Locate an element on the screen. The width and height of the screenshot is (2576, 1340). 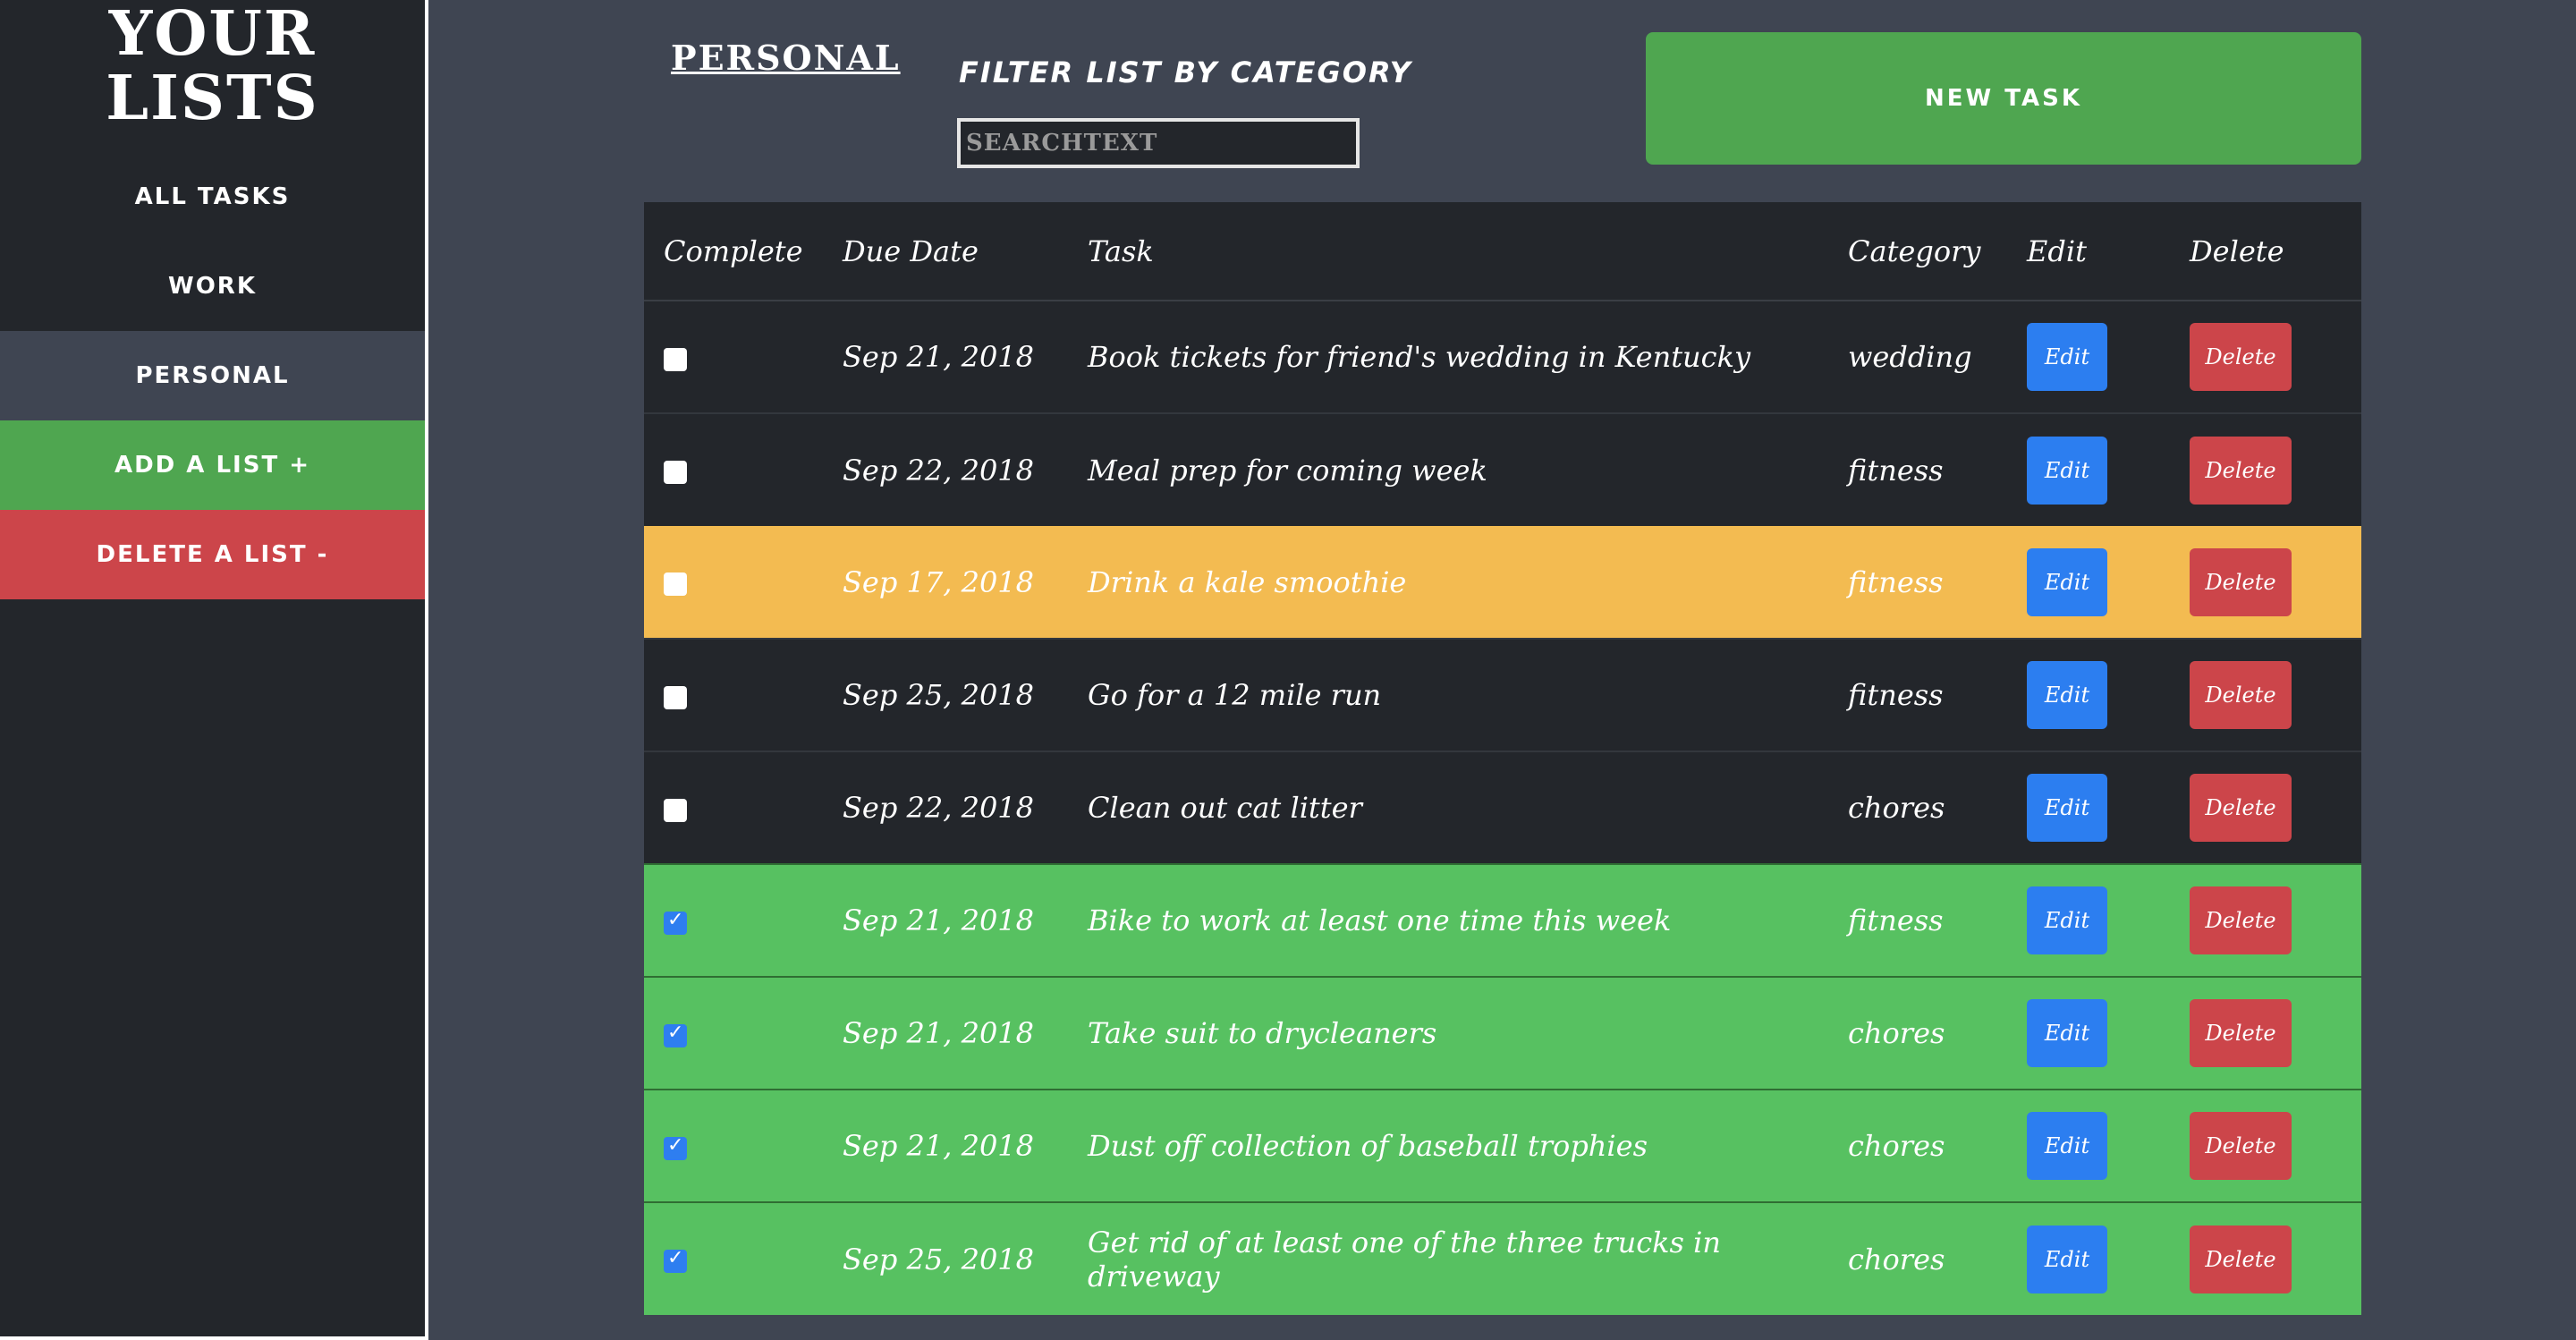
task-cell: Drink a kale smoothie is located at coordinates (1247, 581).